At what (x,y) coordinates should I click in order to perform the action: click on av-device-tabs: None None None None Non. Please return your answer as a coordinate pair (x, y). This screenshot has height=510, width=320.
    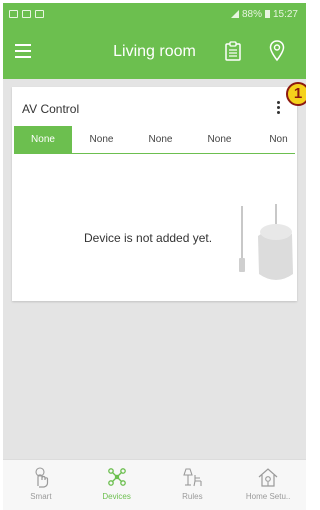
    Looking at the image, I should click on (154, 140).